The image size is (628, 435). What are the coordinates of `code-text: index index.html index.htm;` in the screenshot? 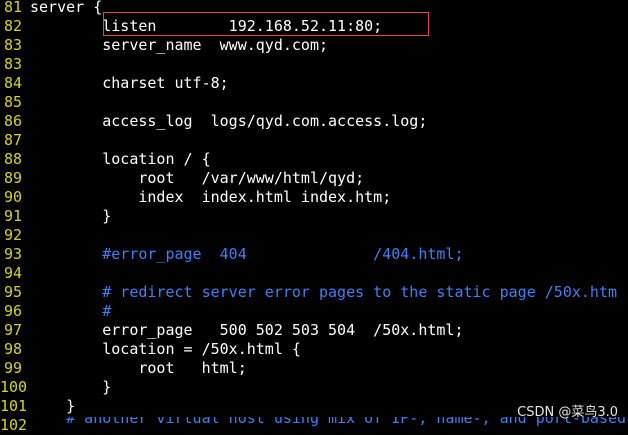 It's located at (211, 197).